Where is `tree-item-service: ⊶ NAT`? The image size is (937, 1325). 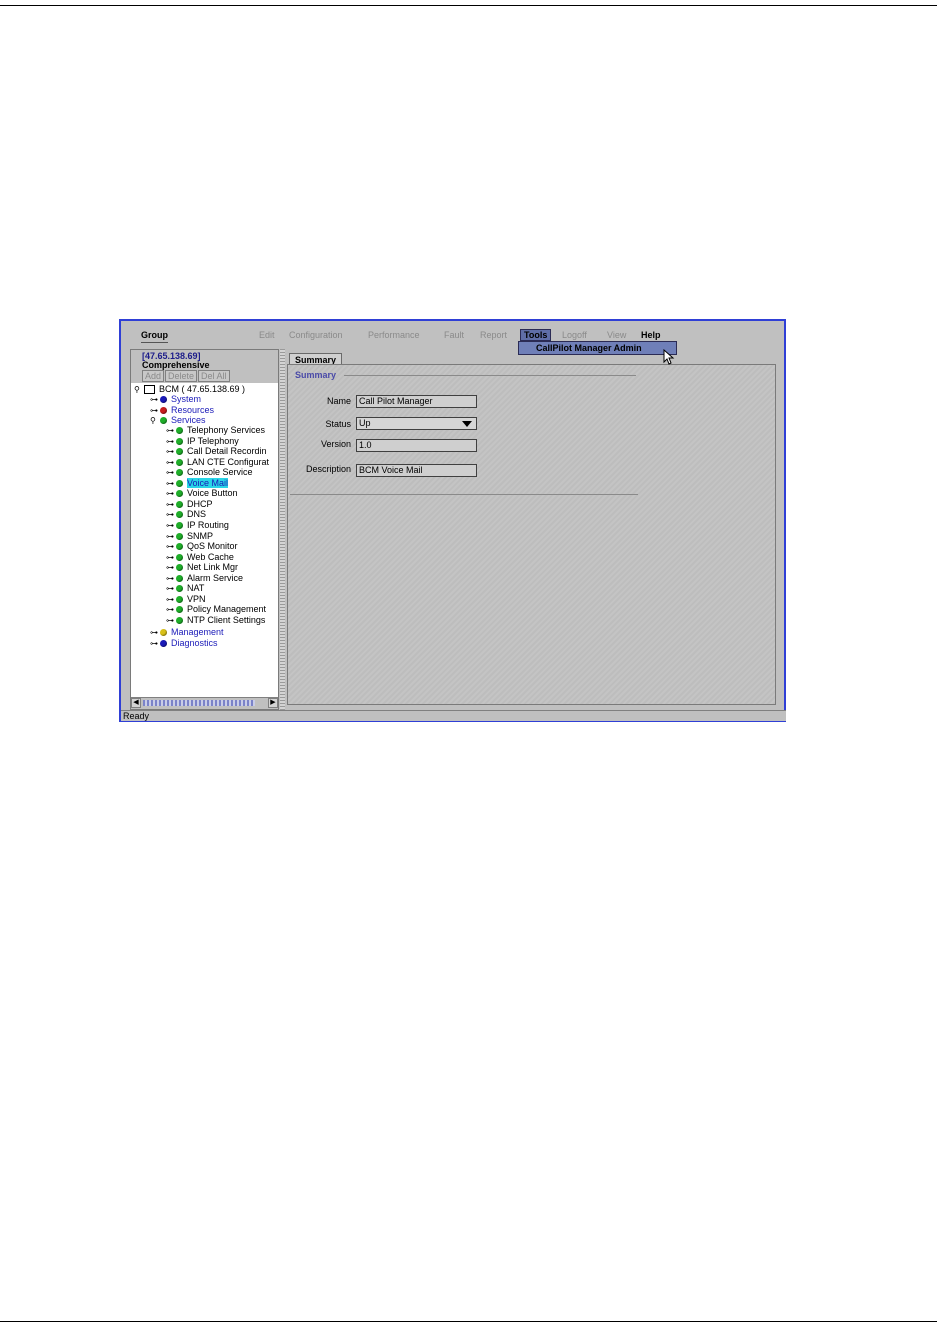 tree-item-service: ⊶ NAT is located at coordinates (185, 588).